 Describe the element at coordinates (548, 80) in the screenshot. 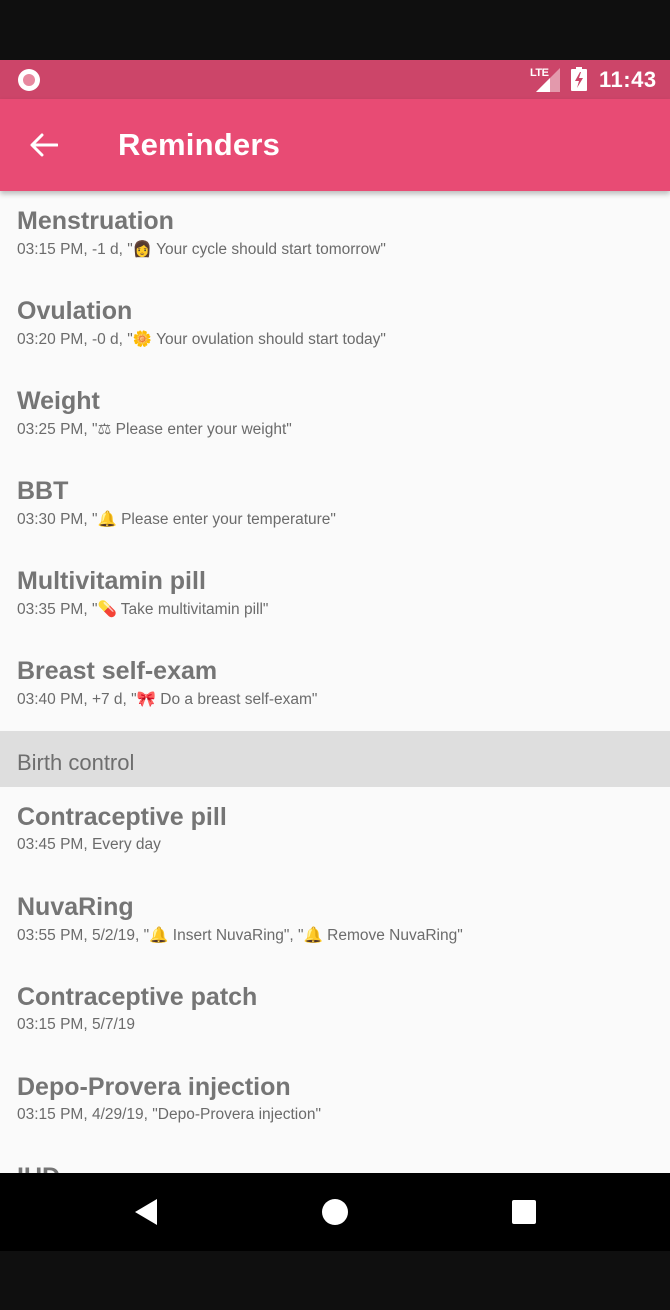

I see `signal-icon` at that location.